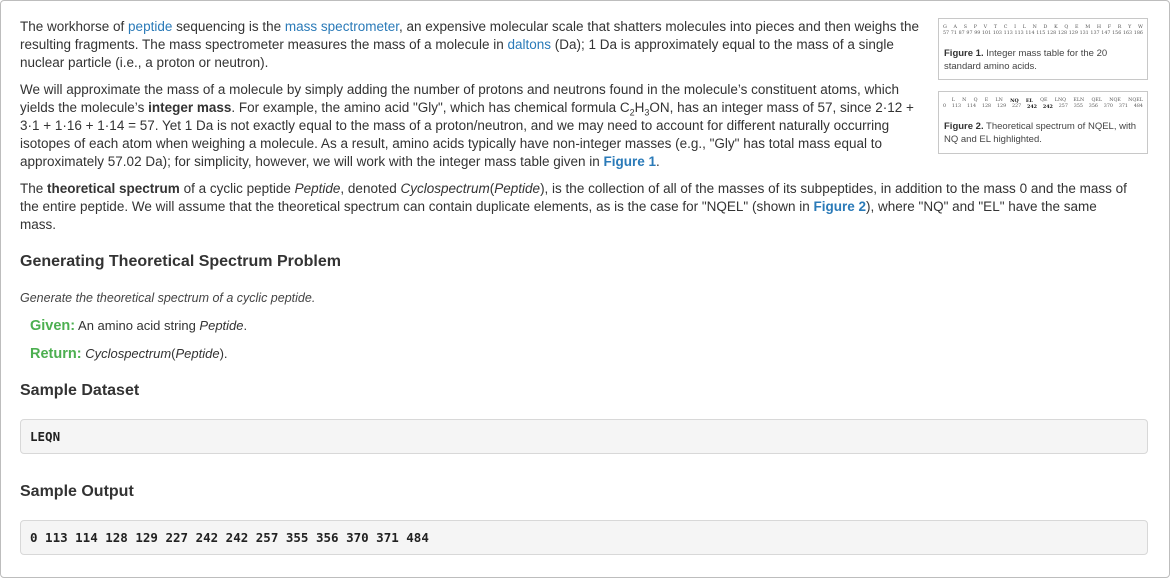 The image size is (1170, 578). What do you see at coordinates (997, 33) in the screenshot?
I see `figure-cell: 103` at bounding box center [997, 33].